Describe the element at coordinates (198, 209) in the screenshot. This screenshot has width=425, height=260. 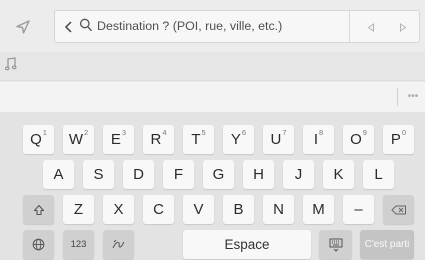
I see `key-v: V` at that location.